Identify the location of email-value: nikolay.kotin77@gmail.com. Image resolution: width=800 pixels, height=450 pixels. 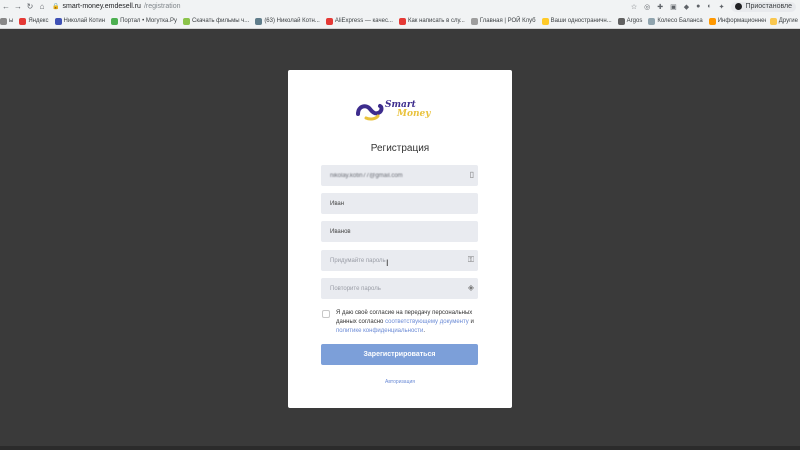
(366, 175).